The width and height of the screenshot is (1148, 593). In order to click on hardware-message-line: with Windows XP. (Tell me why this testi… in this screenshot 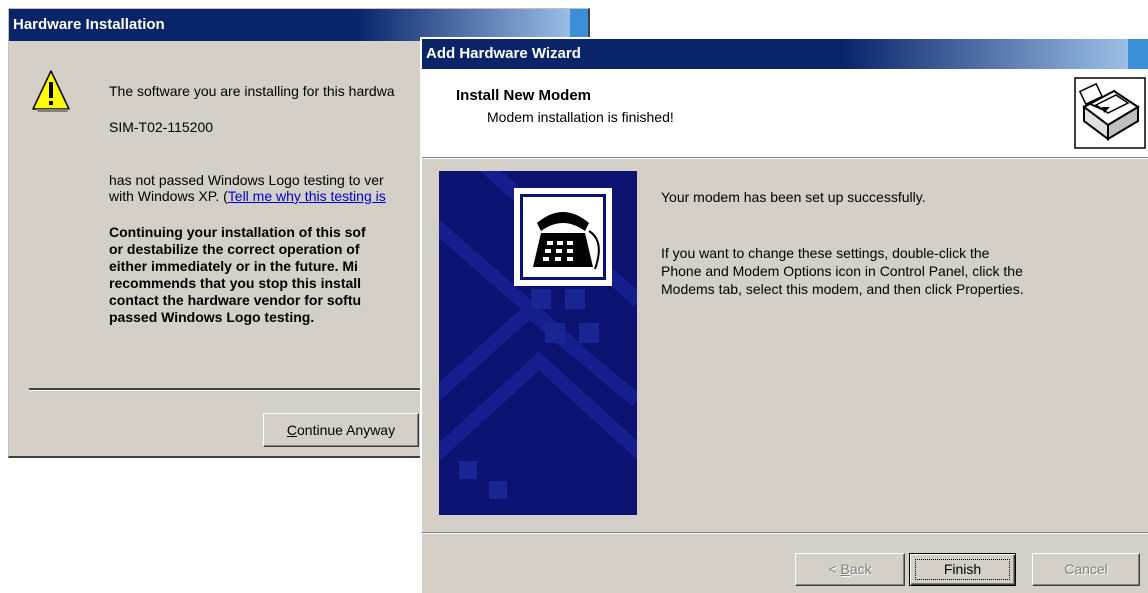, I will do `click(247, 196)`.